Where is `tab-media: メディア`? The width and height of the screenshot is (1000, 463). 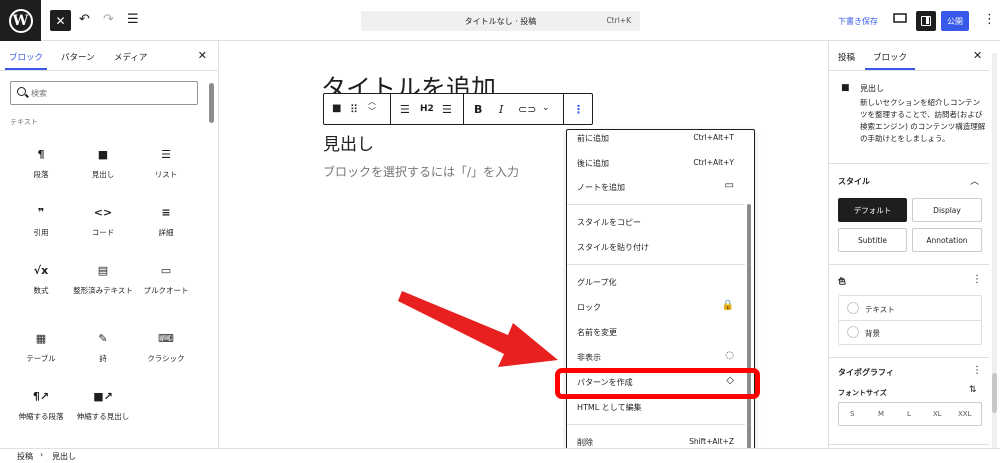 tab-media: メディア is located at coordinates (130, 57).